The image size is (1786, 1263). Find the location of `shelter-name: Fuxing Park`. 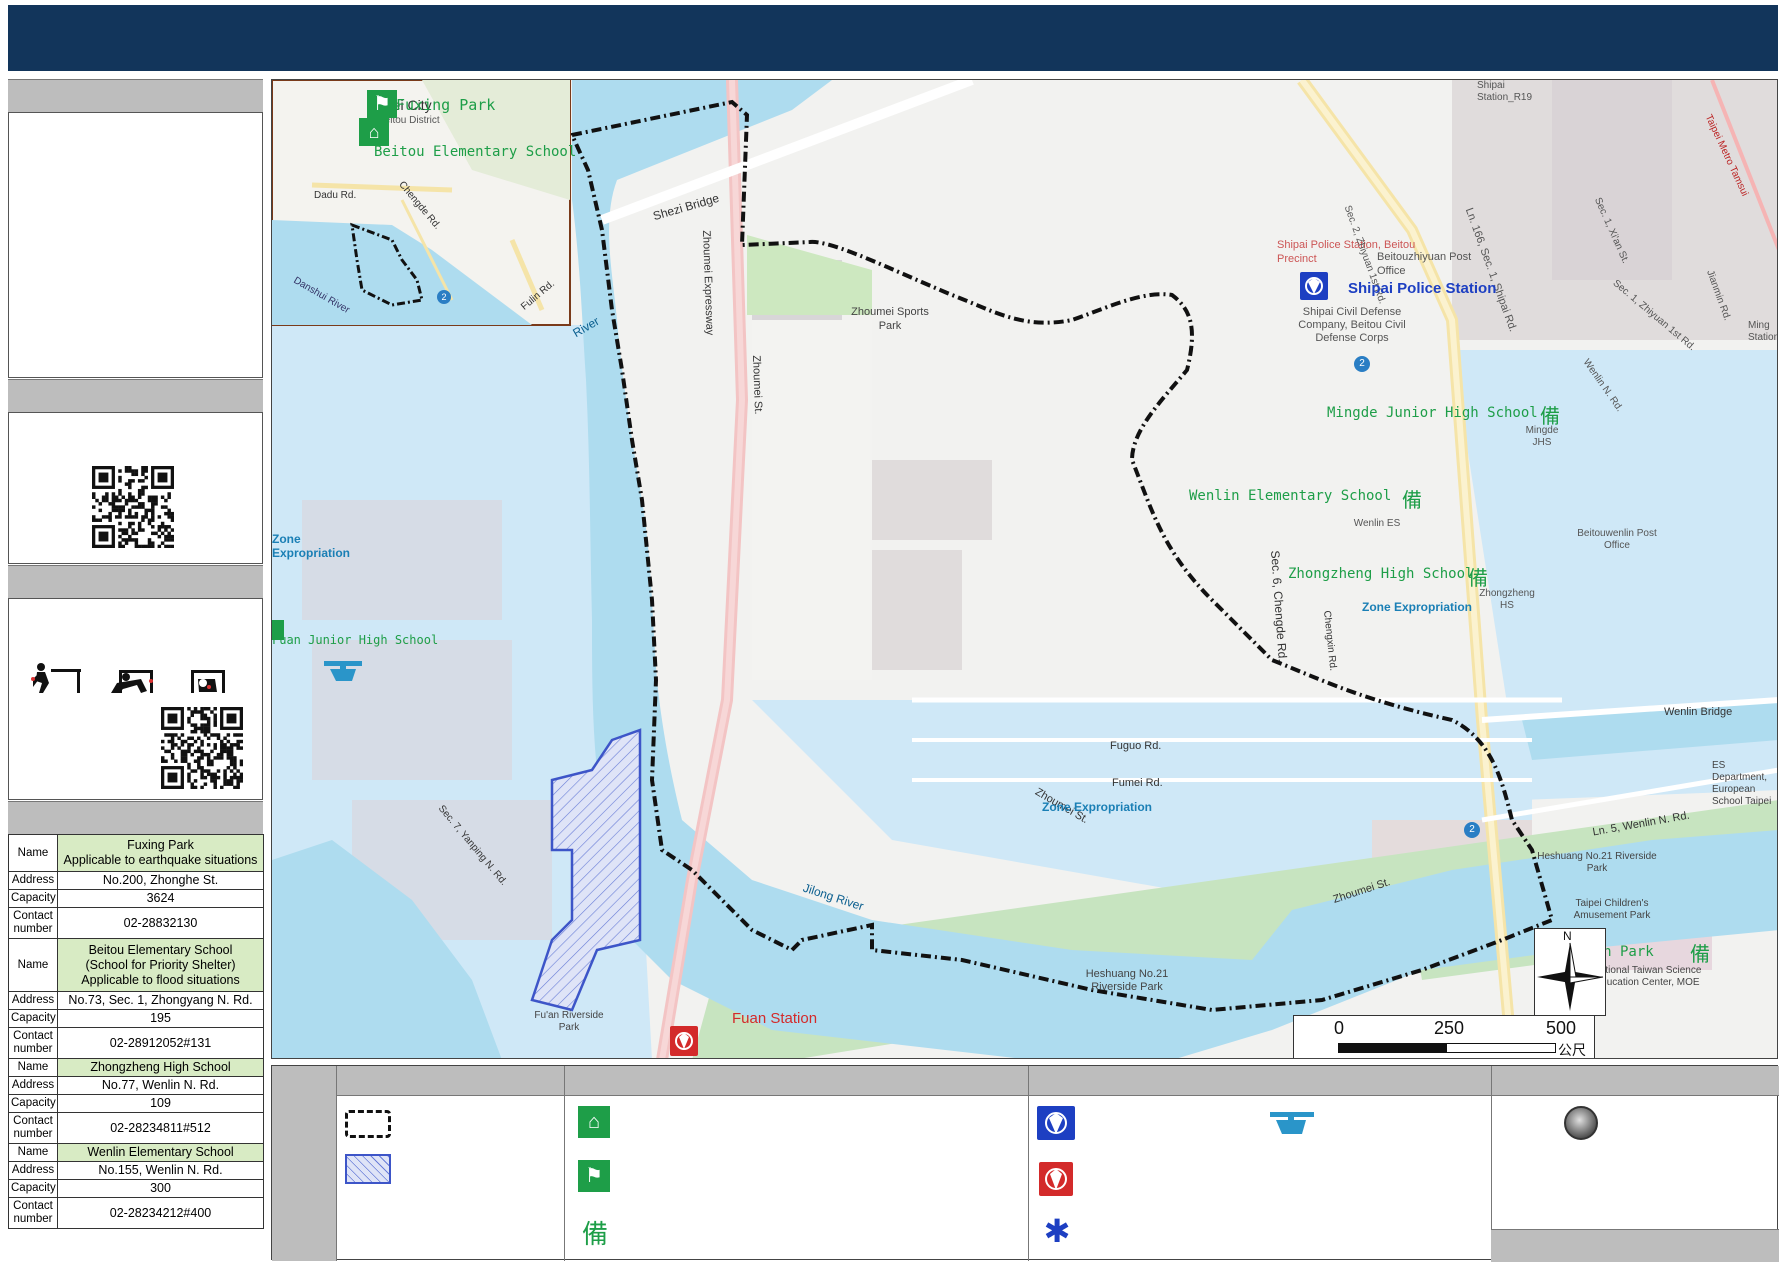

shelter-name: Fuxing Park is located at coordinates (160, 845).